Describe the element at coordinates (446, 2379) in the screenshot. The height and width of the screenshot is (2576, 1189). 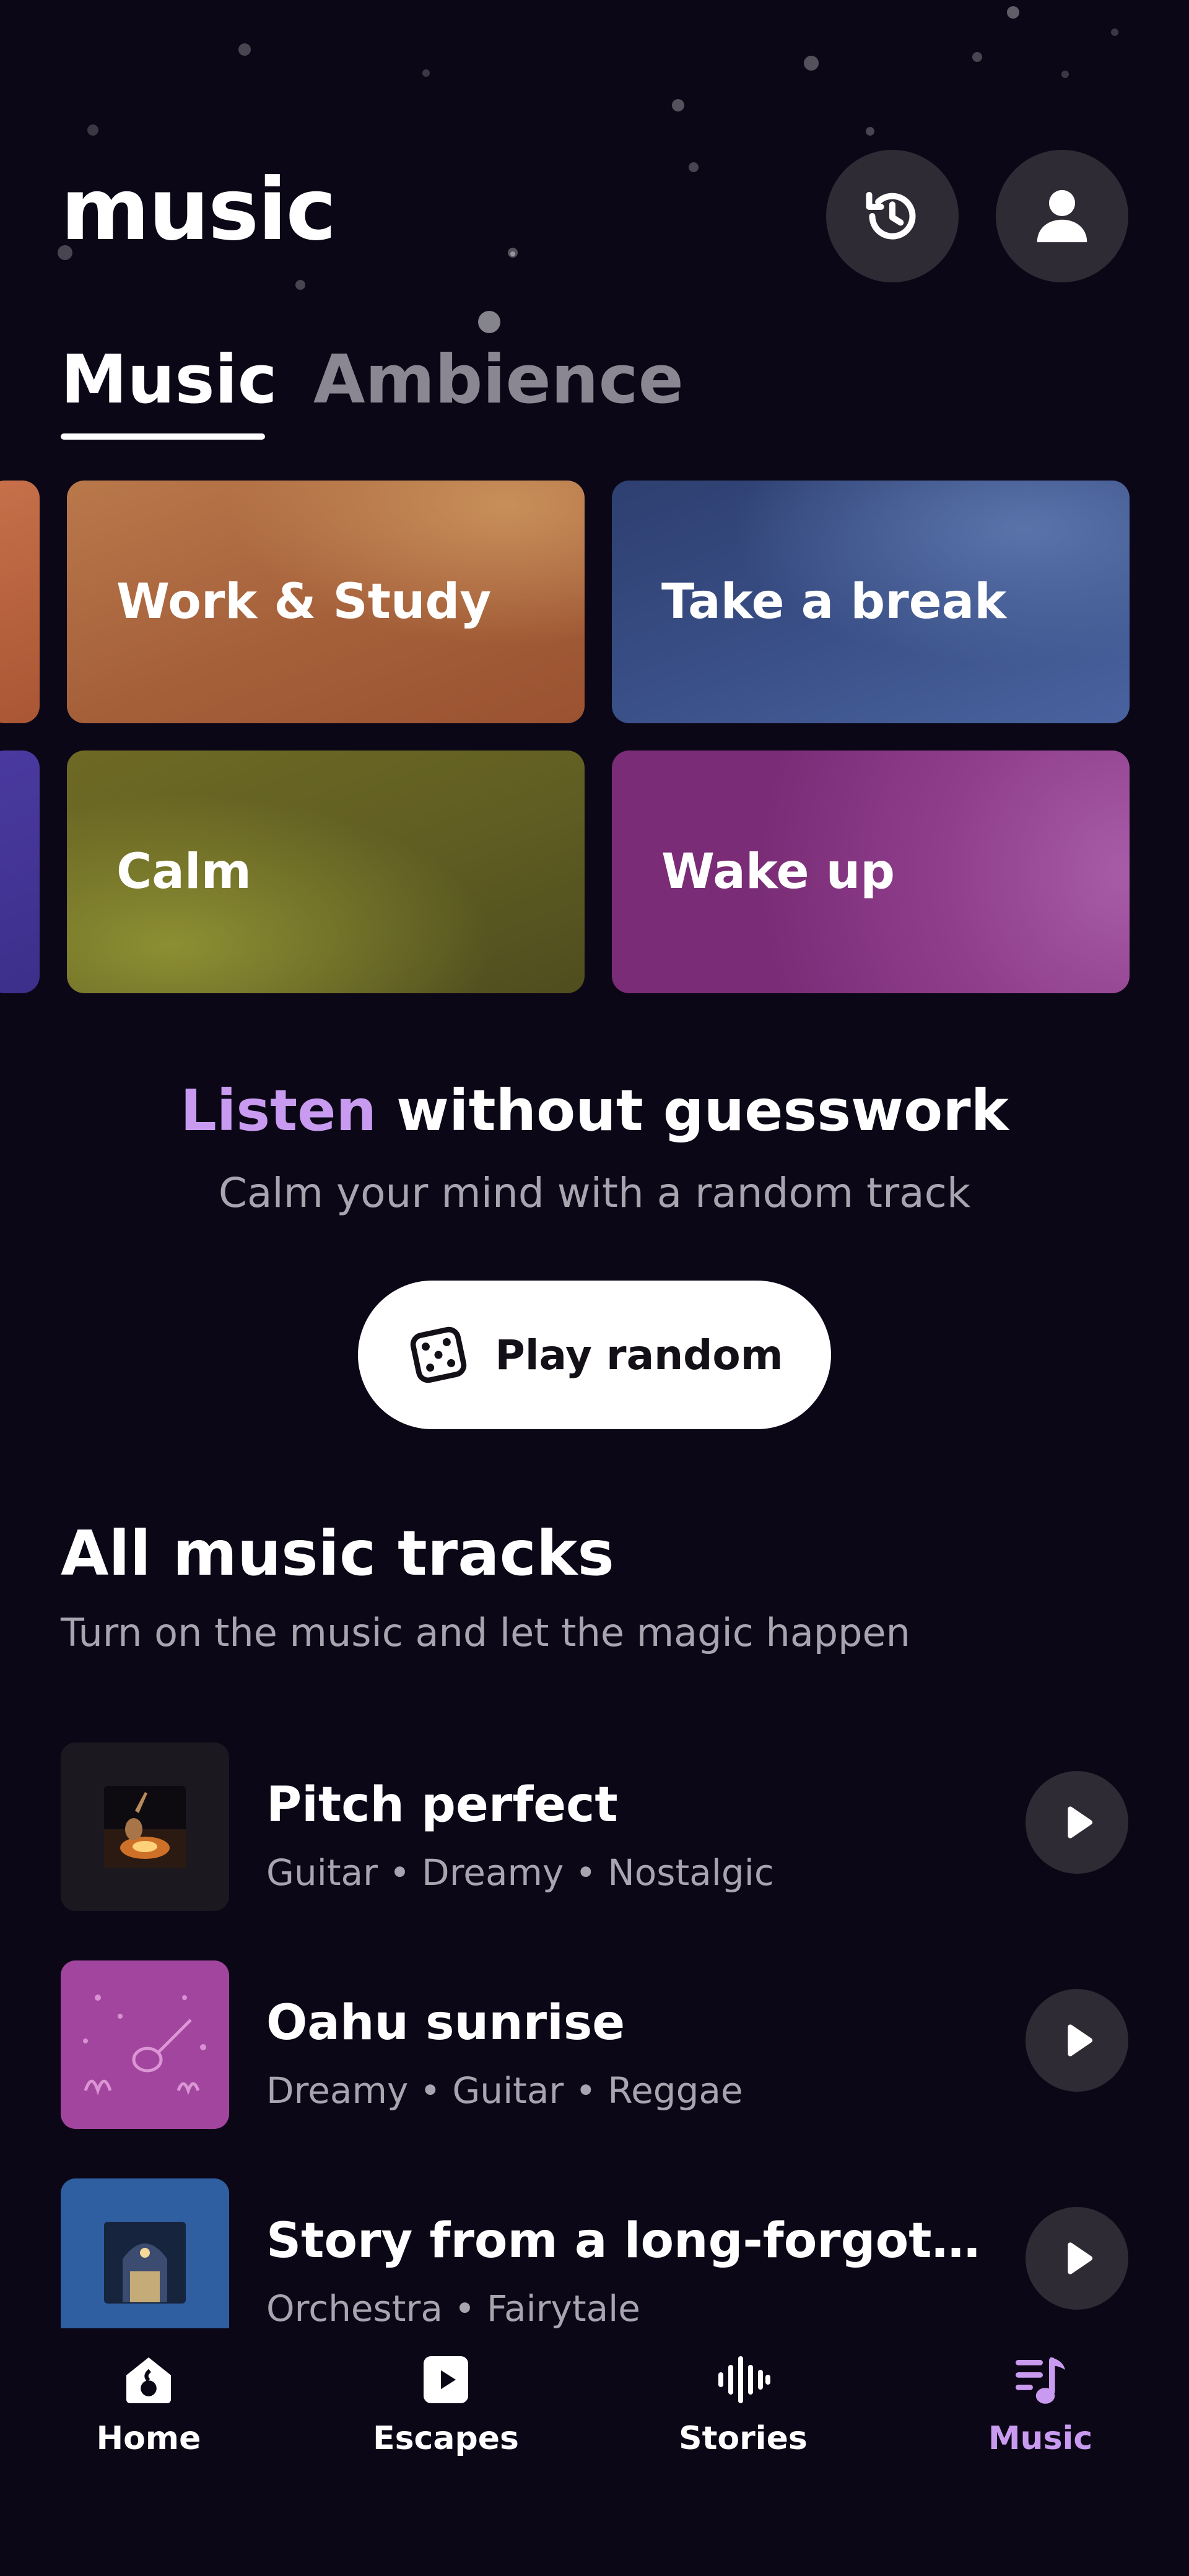
I see `escapes-play-icon` at that location.